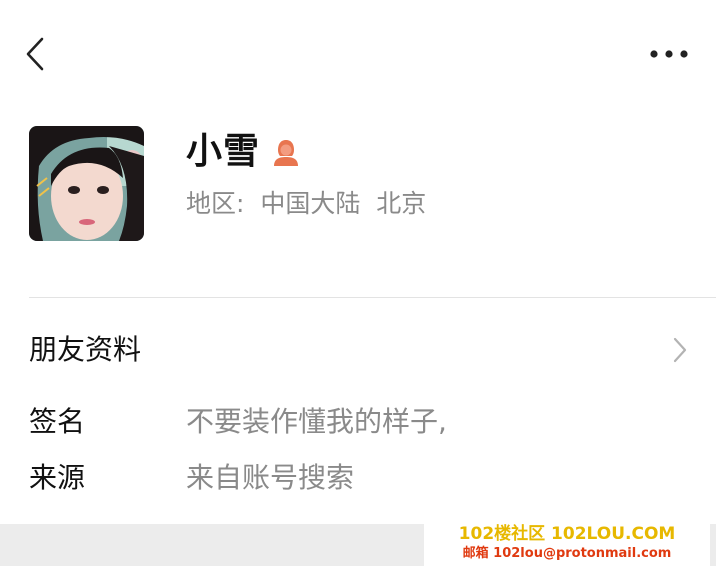 This screenshot has width=716, height=566. What do you see at coordinates (669, 54) in the screenshot?
I see `more-options-icon` at bounding box center [669, 54].